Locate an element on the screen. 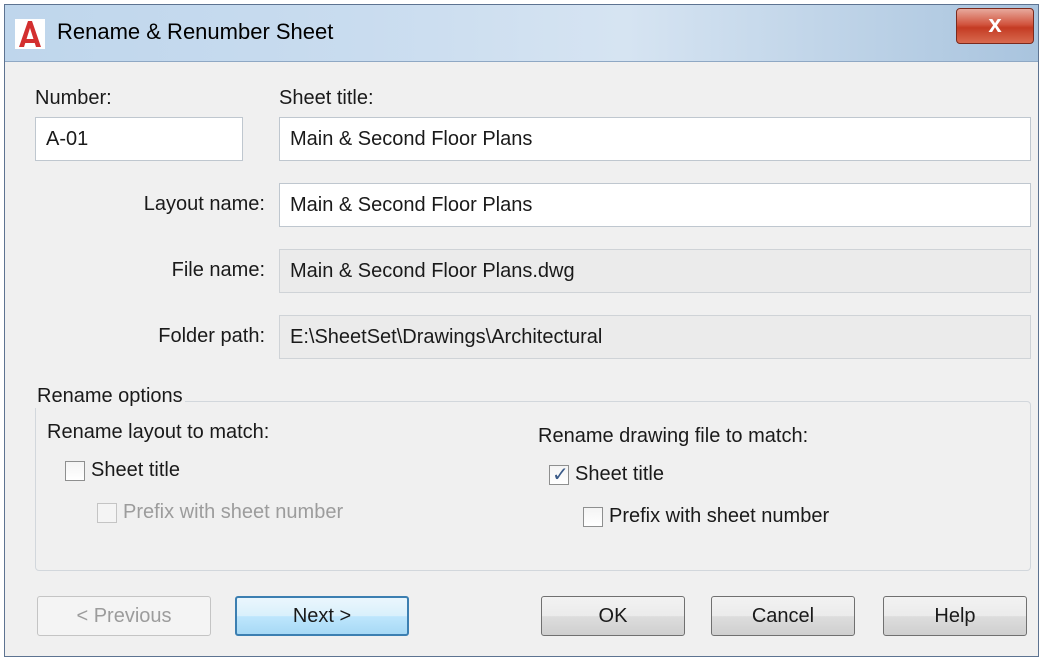 This screenshot has height=660, width=1043. next-button: Next > is located at coordinates (322, 616).